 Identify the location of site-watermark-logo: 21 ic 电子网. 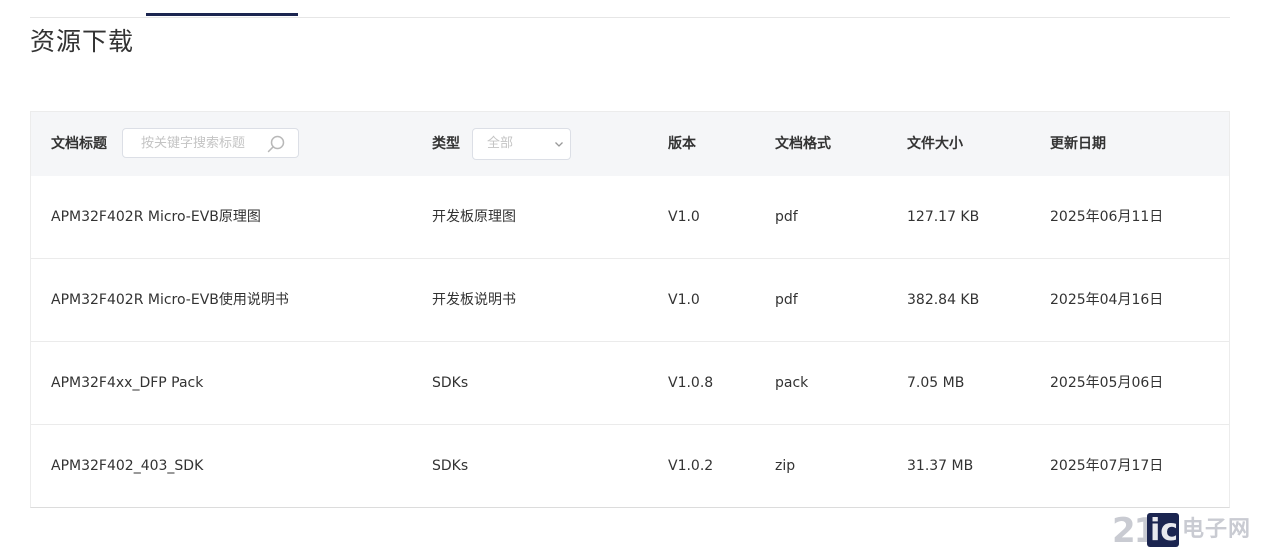
(1187, 531).